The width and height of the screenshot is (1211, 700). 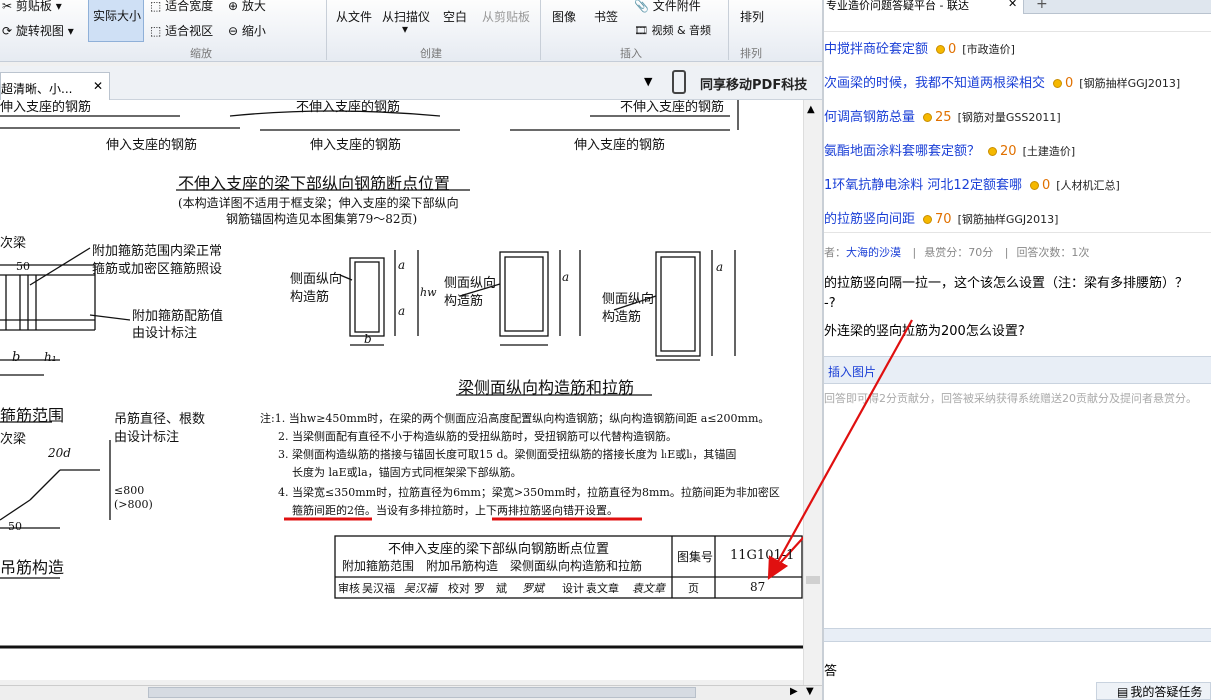 What do you see at coordinates (314, 183) in the screenshot?
I see `drawing-title: 不伸入支座的梁下部纵向钢筋断点位置` at bounding box center [314, 183].